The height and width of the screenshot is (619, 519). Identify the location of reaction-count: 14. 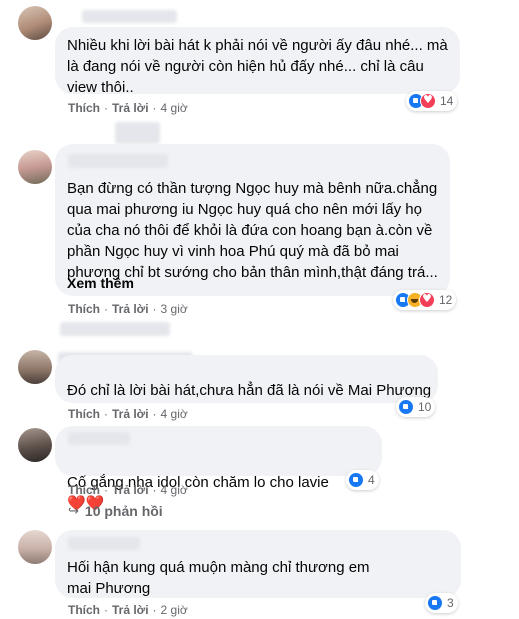
(447, 101).